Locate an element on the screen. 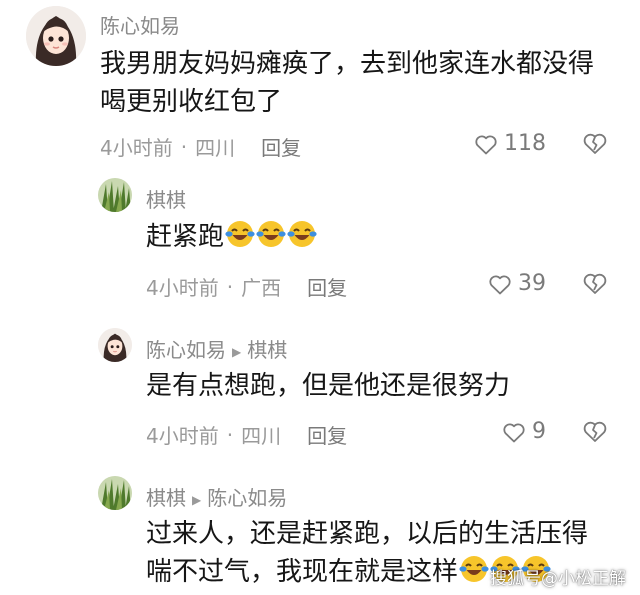 The image size is (640, 595). like-button: 39 is located at coordinates (517, 283).